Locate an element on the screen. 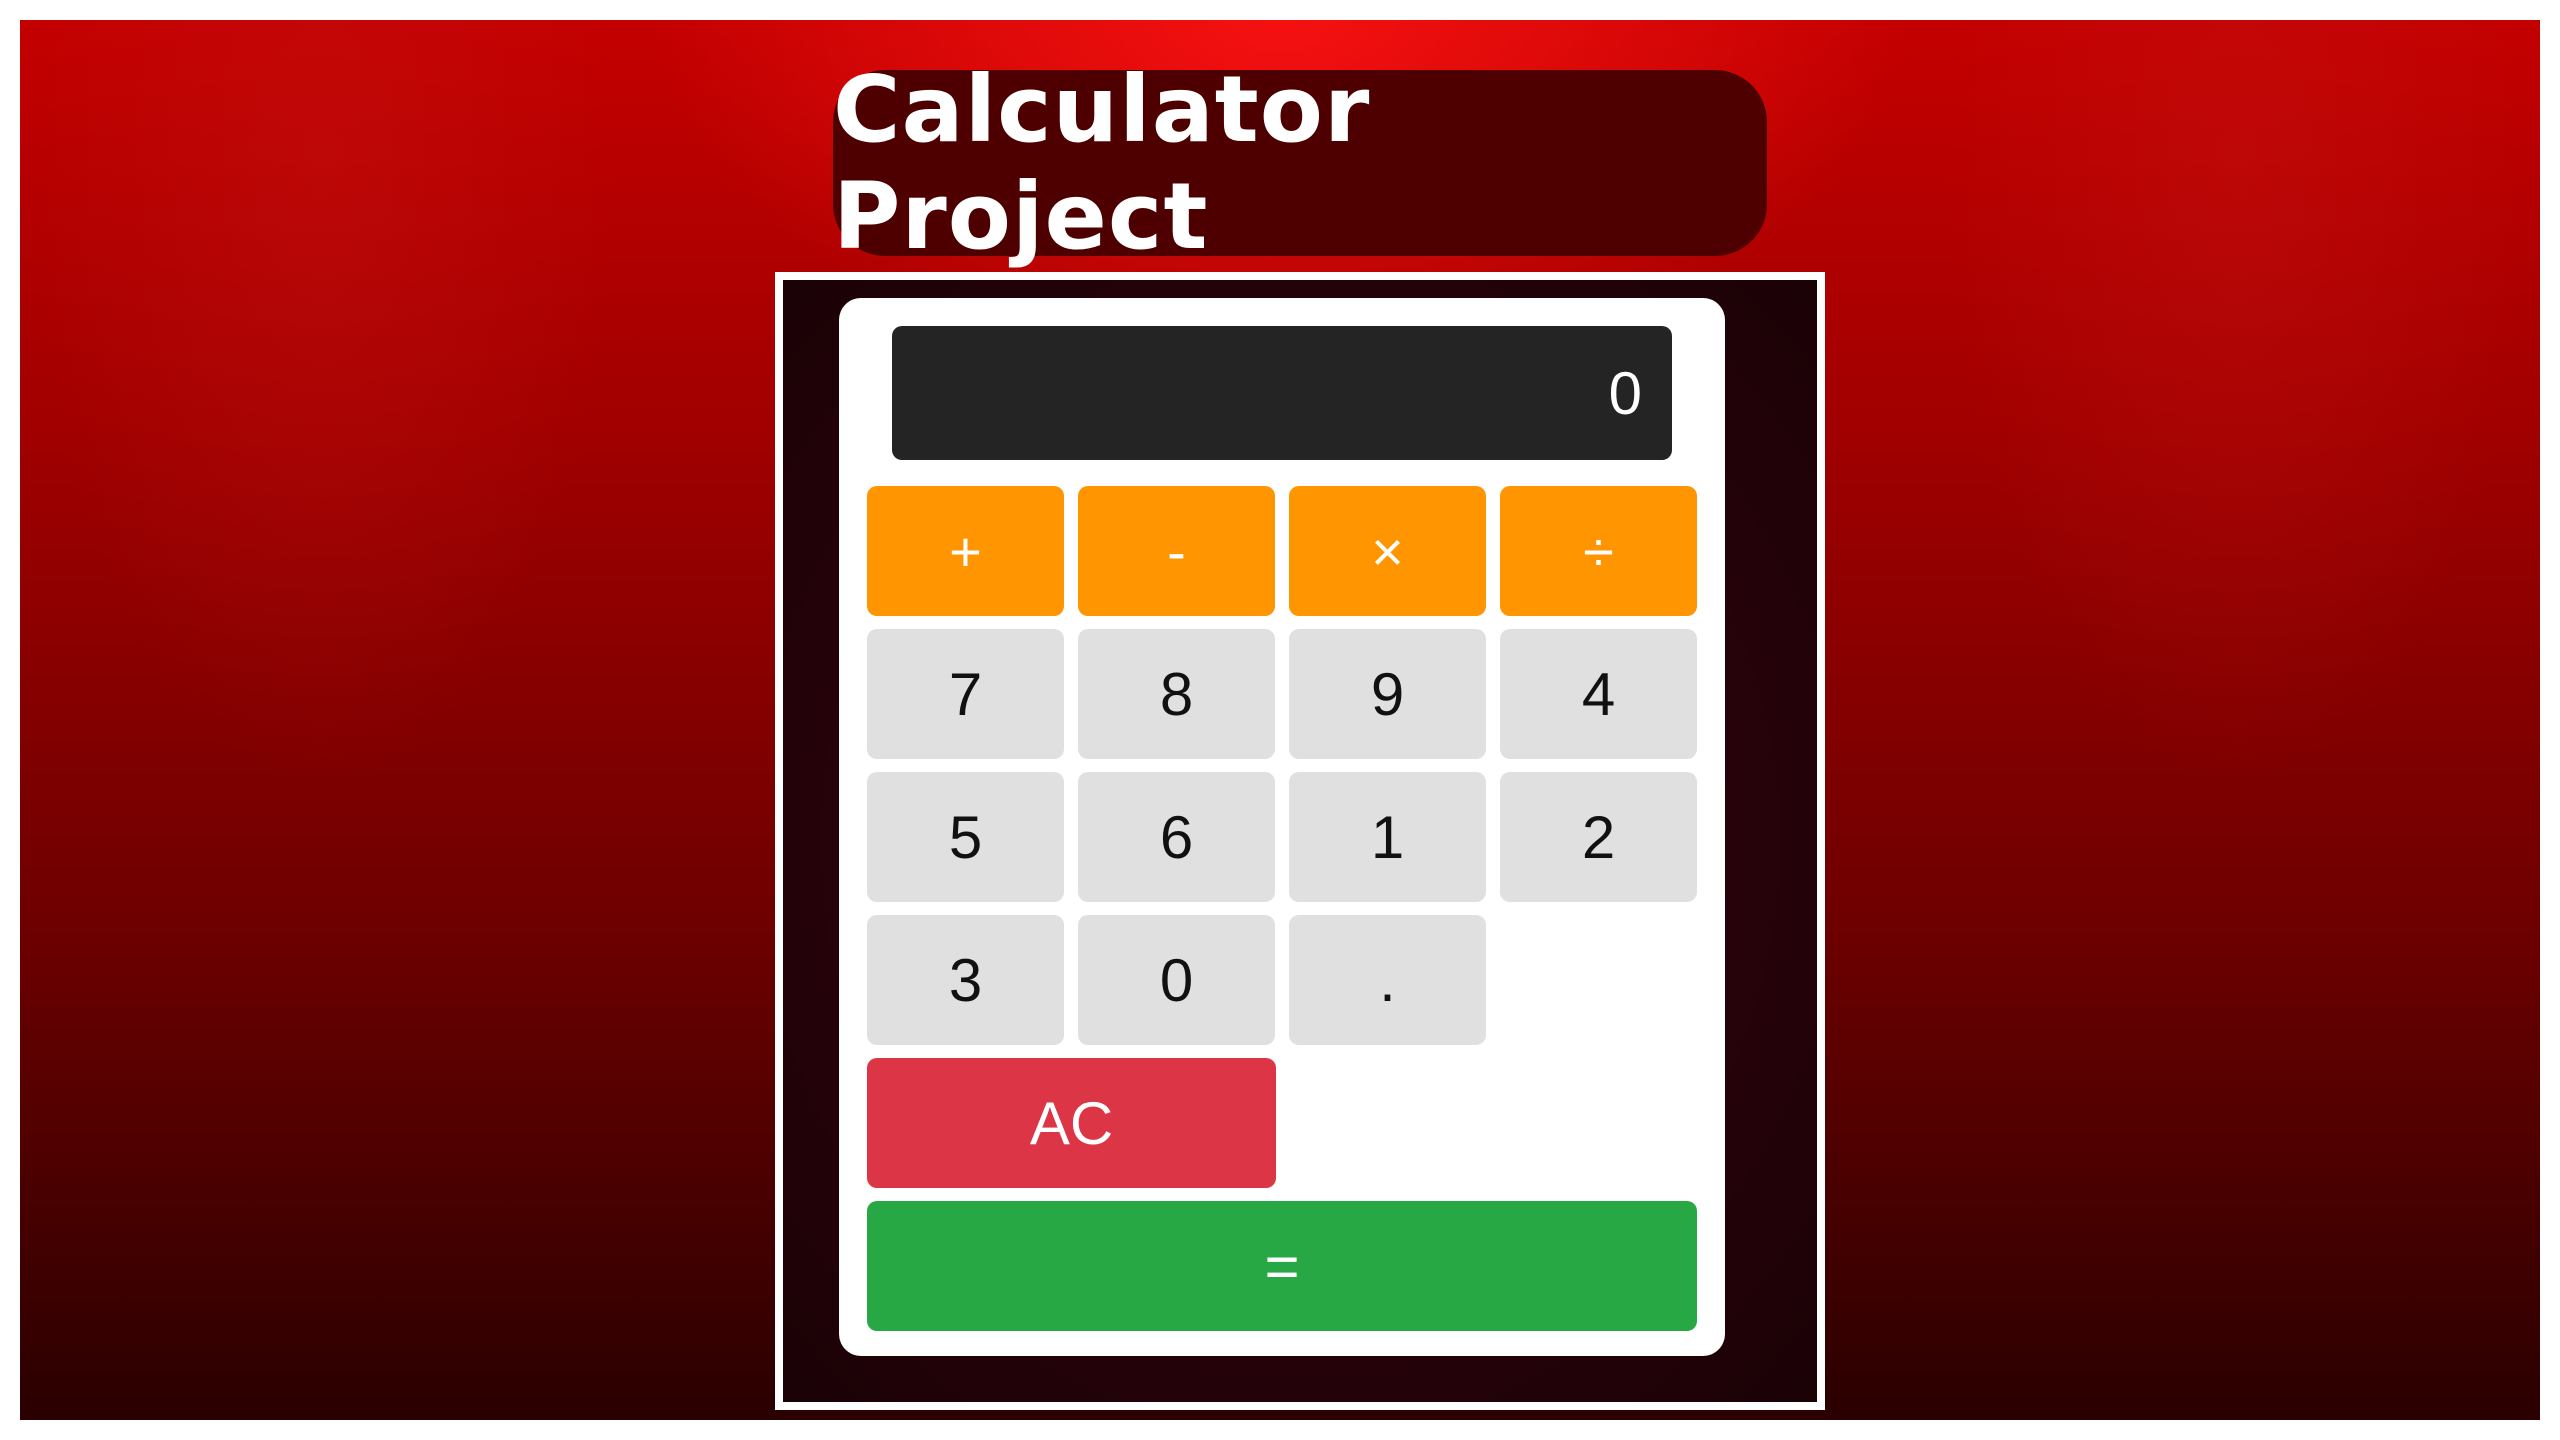  digit-8-button: 8 is located at coordinates (1176, 694).